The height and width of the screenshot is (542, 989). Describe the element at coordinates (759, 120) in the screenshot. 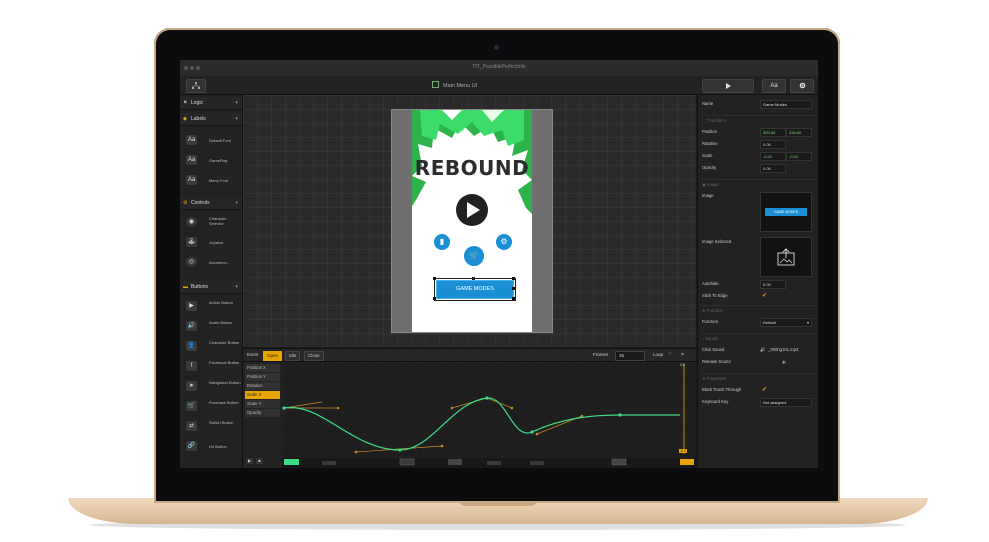

I see `transform-section-header: ⬚ Transform` at that location.